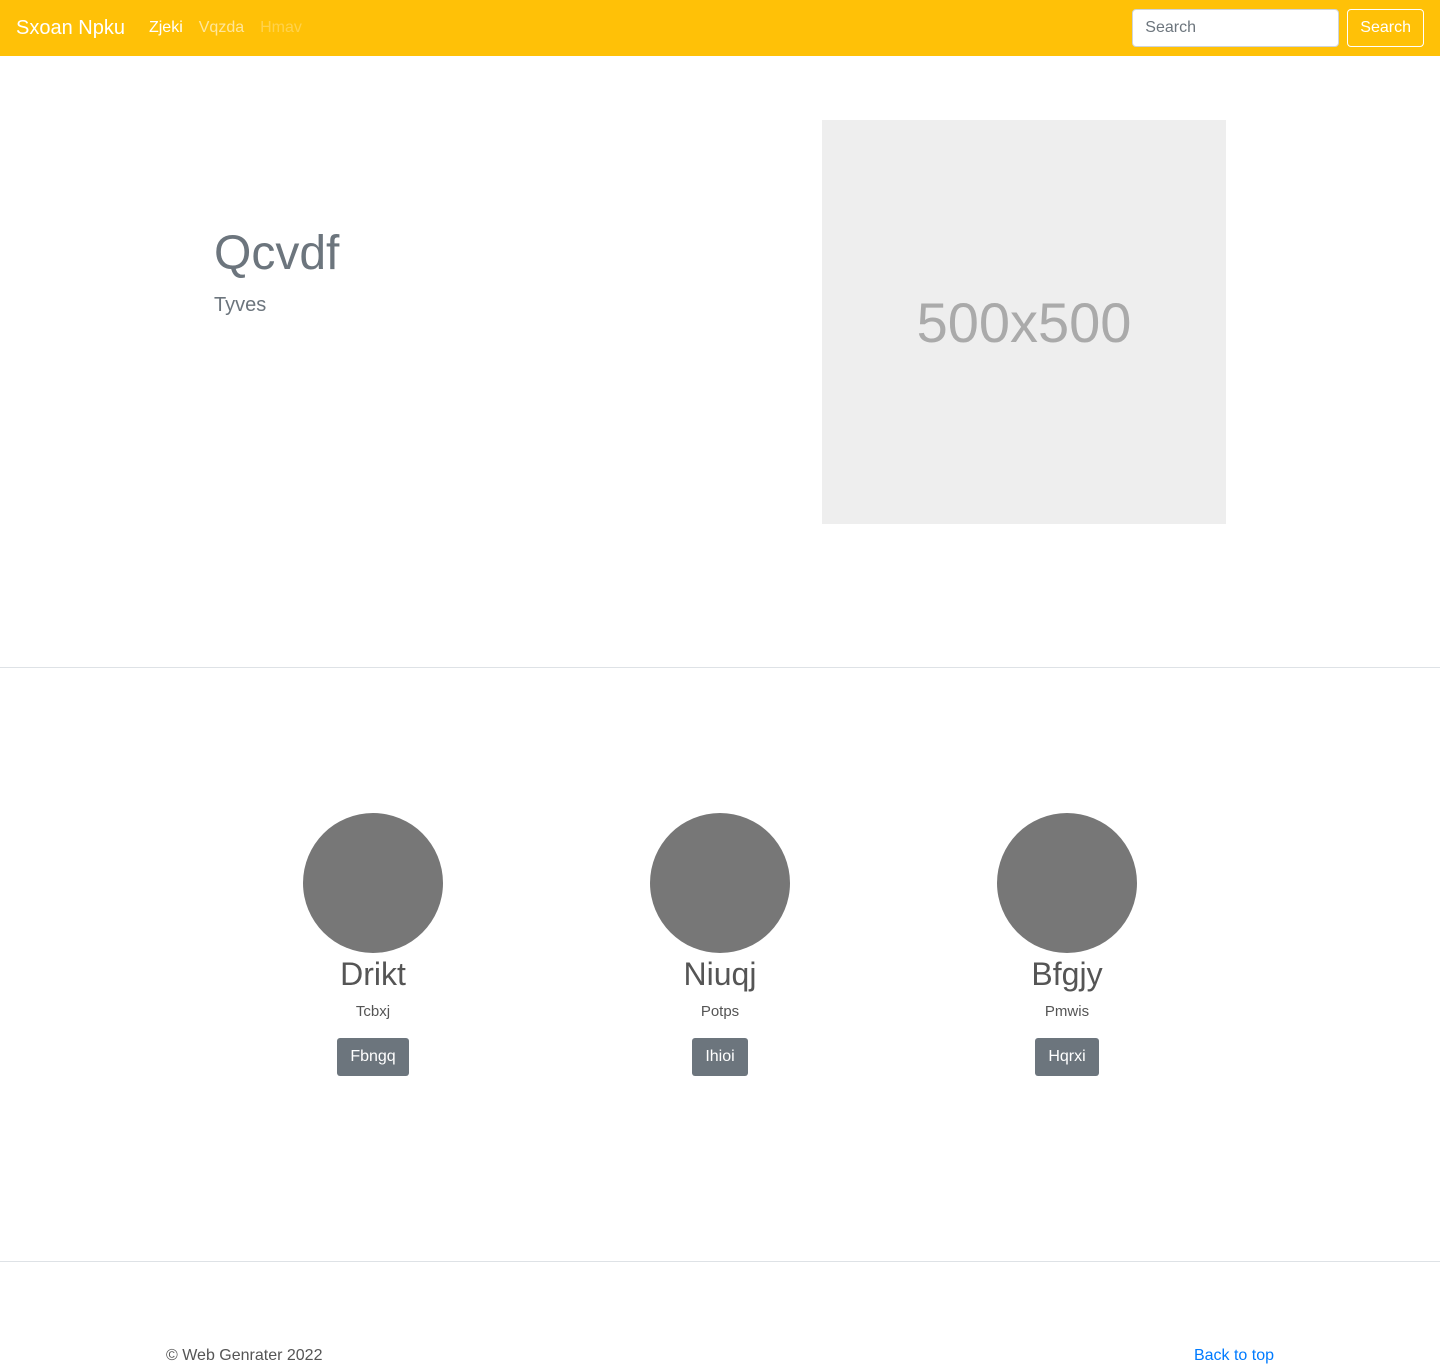  Describe the element at coordinates (720, 1057) in the screenshot. I see `member-button: Ihioi` at that location.